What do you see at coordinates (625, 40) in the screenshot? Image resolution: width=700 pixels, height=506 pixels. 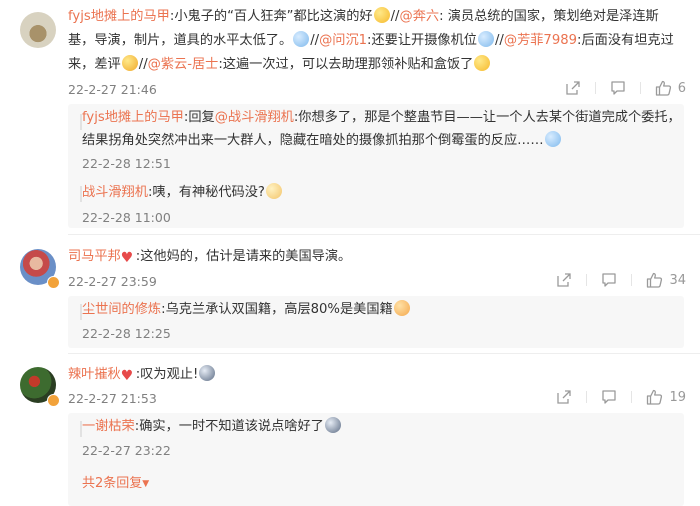 I see `comment-text: :后面没有坦克过` at bounding box center [625, 40].